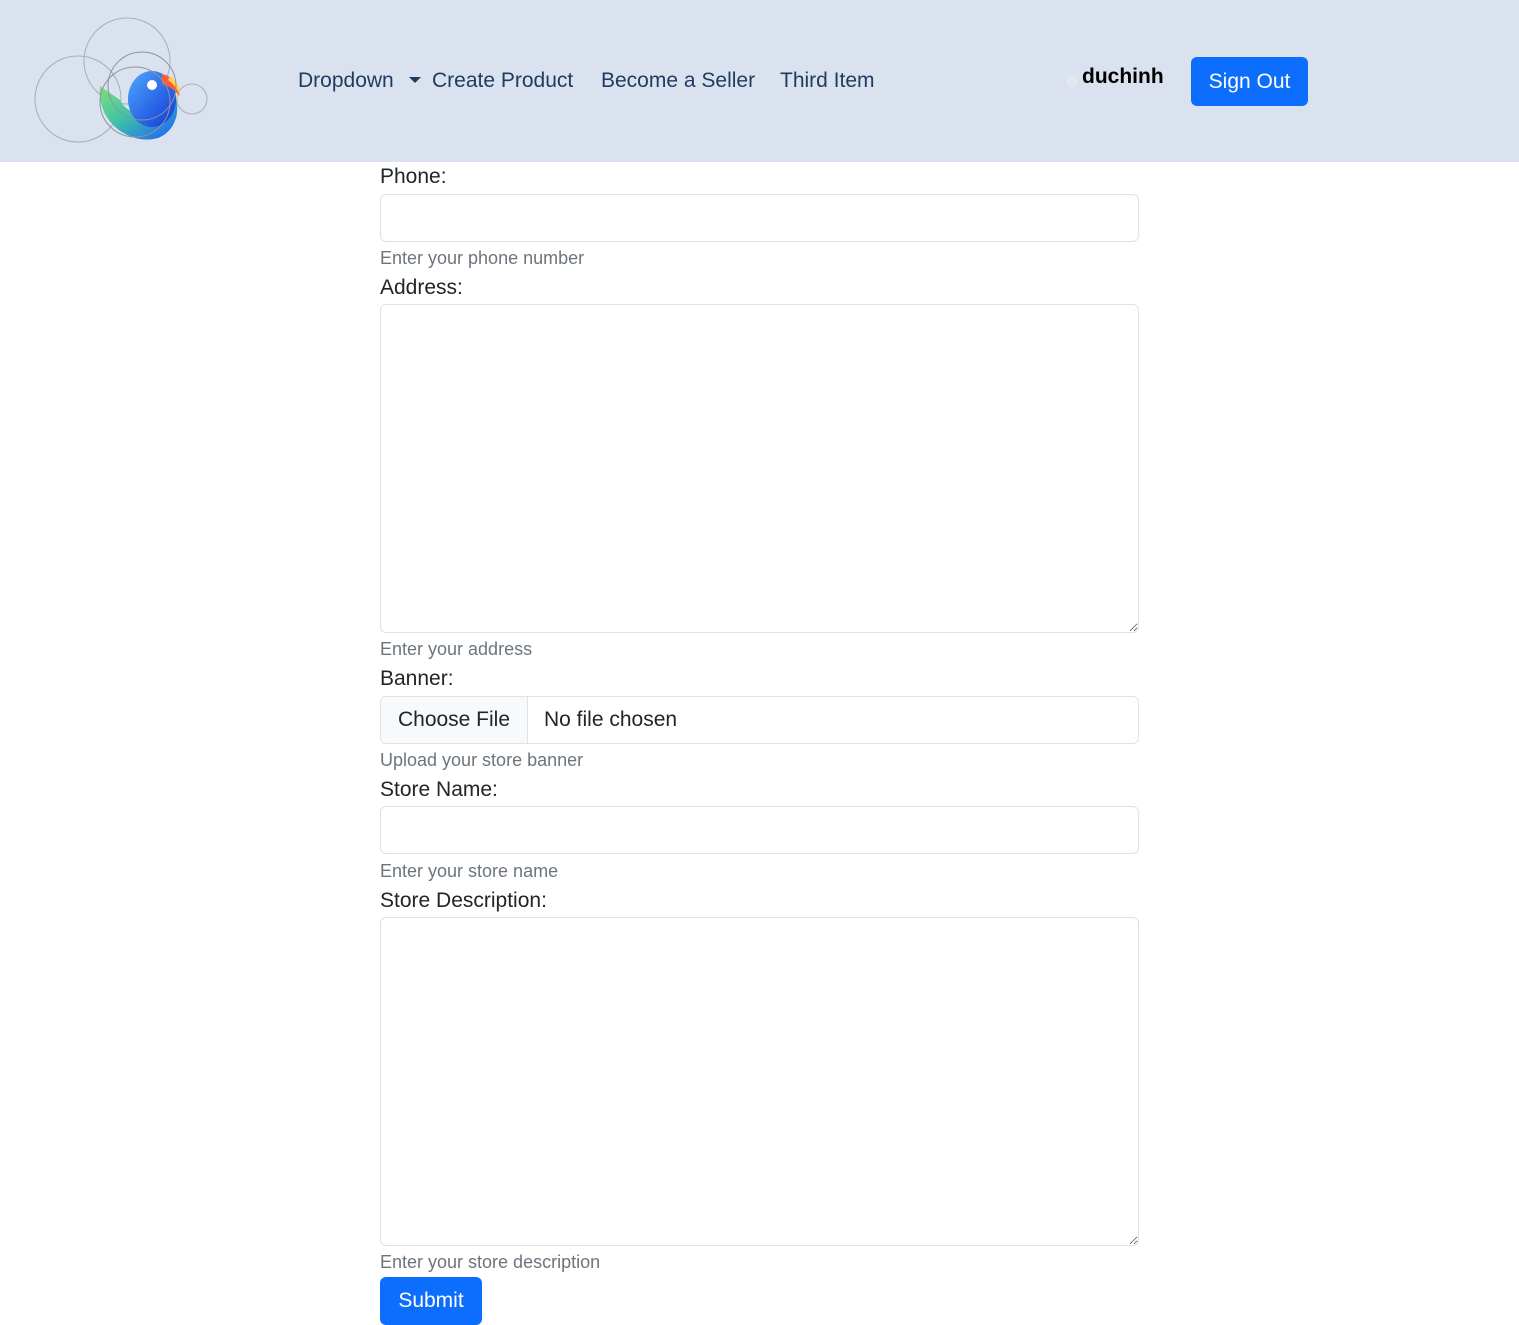  I want to click on address-help-text: Enter your address, so click(456, 649).